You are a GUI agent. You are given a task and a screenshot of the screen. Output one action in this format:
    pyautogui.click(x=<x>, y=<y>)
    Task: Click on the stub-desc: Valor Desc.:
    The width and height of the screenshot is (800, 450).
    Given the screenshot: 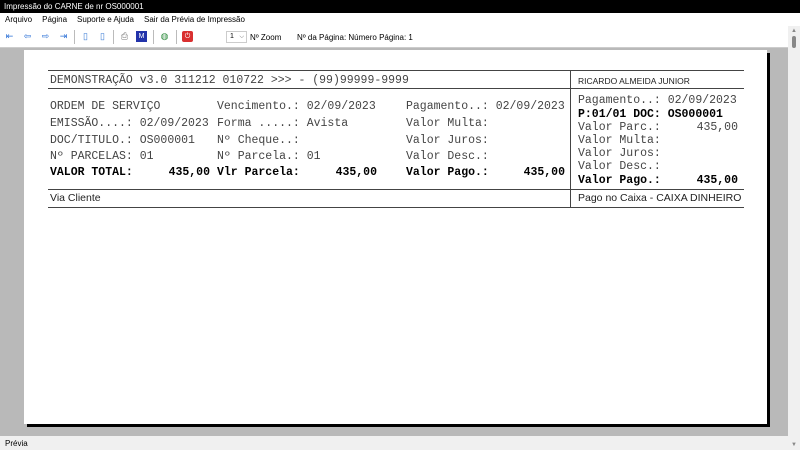 What is the action you would take?
    pyautogui.click(x=619, y=166)
    